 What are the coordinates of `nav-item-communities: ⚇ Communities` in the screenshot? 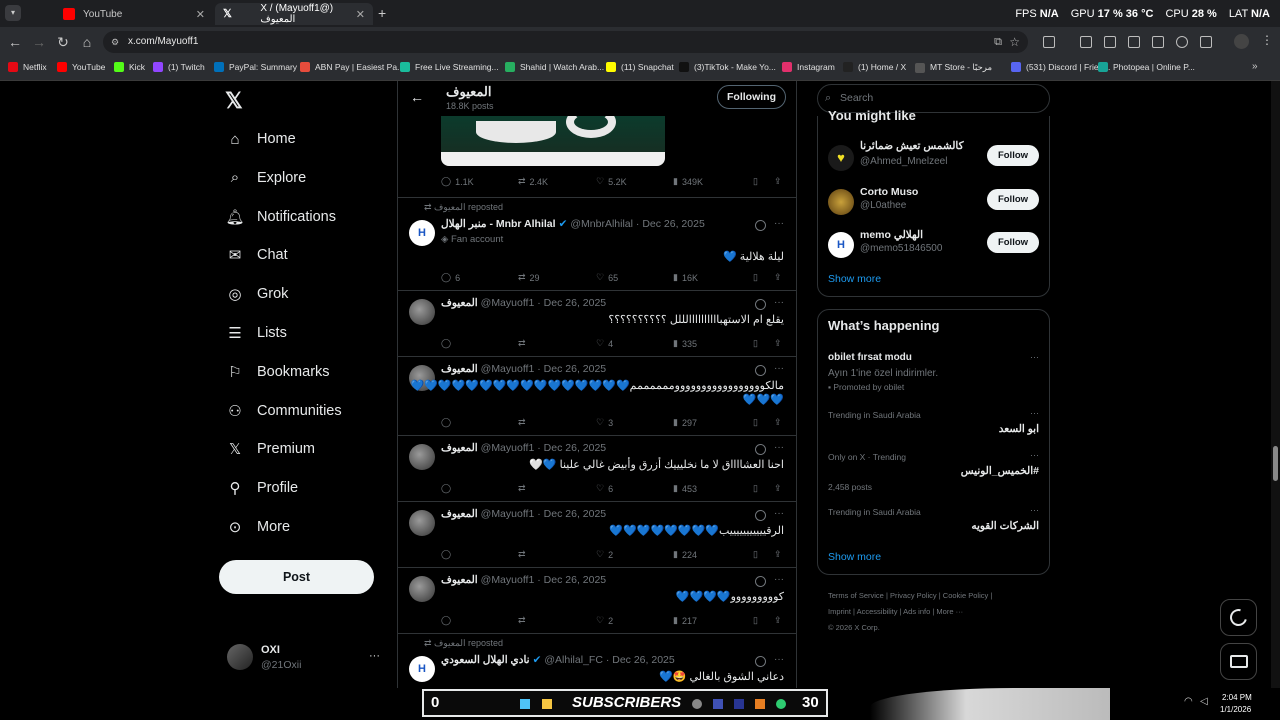 It's located at (284, 411).